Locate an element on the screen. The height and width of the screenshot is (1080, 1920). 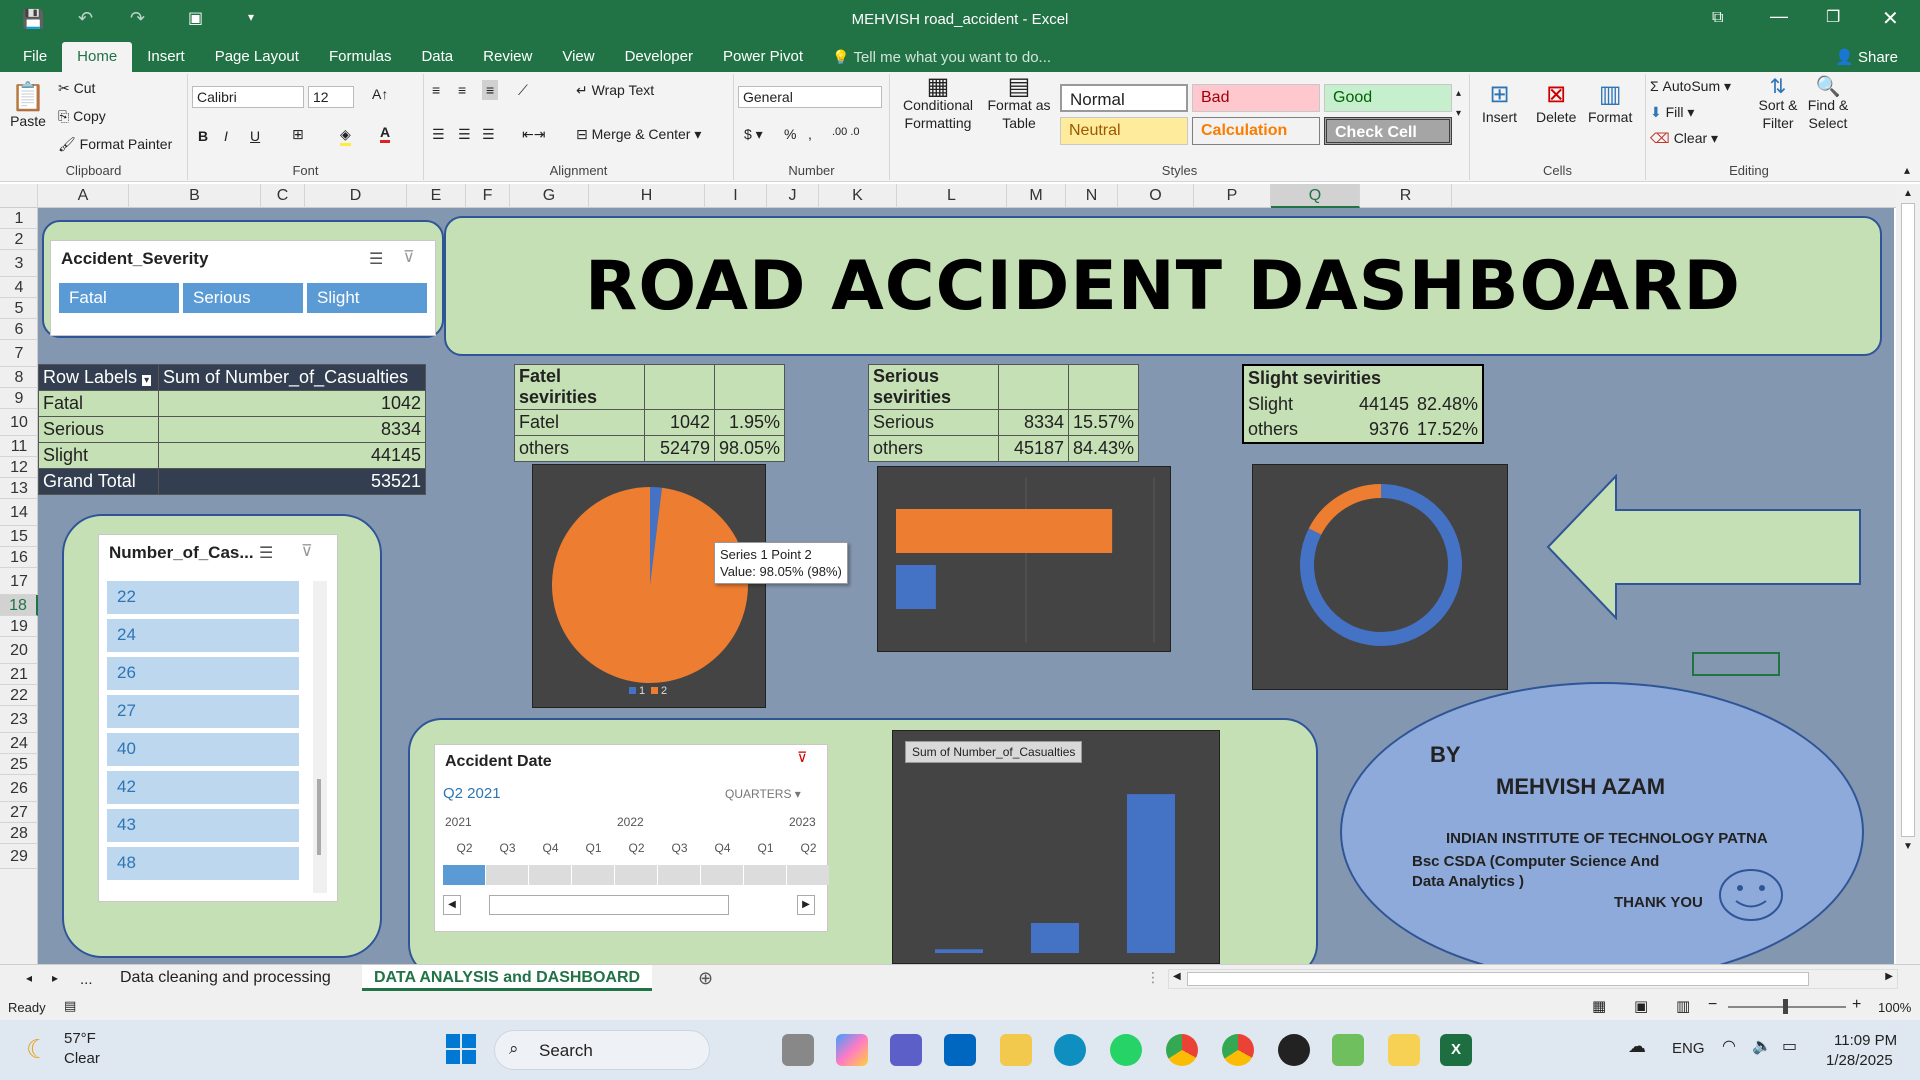
timeline-quarter: Q1 is located at coordinates (765, 848).